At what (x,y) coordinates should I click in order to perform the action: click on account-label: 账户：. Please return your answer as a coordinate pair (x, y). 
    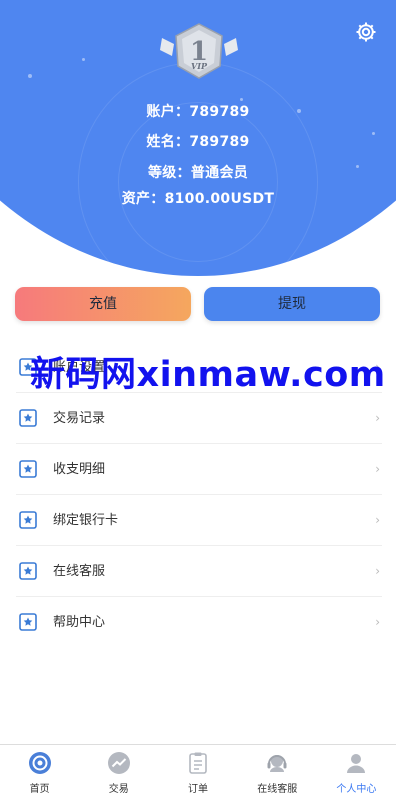
    Looking at the image, I should click on (168, 112).